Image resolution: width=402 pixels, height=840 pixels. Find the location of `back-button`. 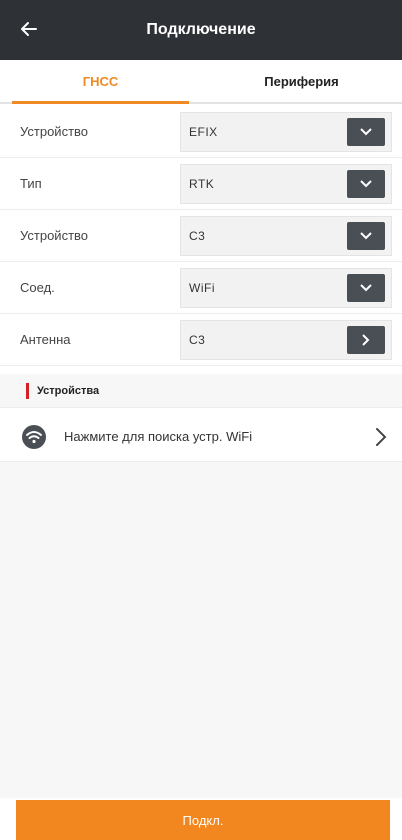

back-button is located at coordinates (29, 29).